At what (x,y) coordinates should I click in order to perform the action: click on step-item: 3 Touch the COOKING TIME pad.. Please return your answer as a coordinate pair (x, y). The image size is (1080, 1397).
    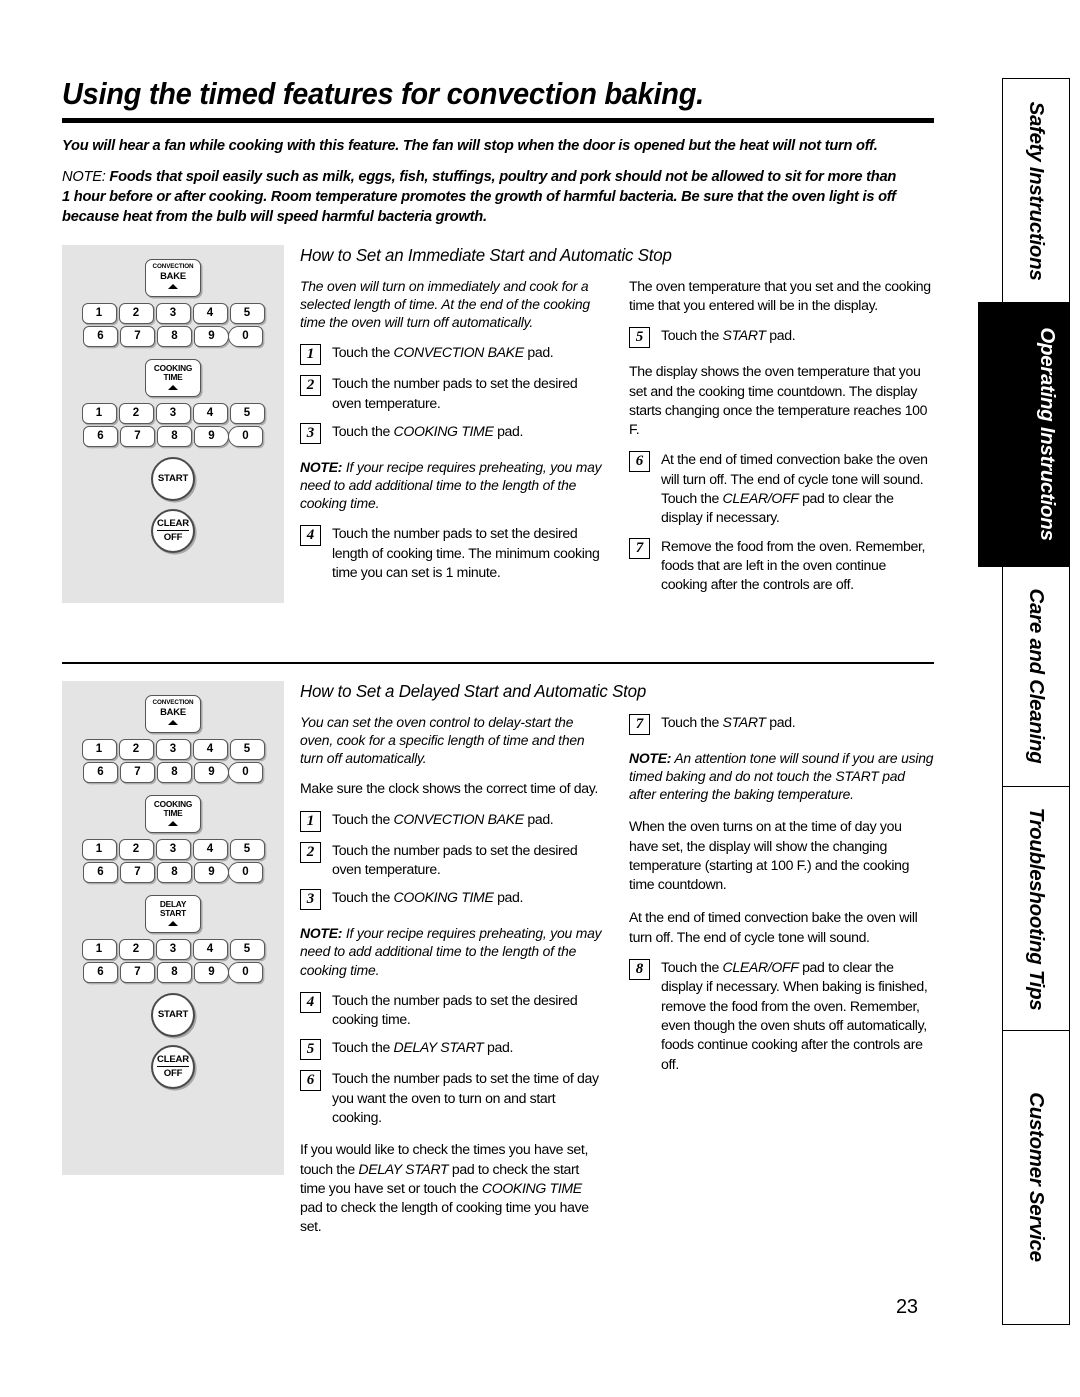
    Looking at the image, I should click on (452, 433).